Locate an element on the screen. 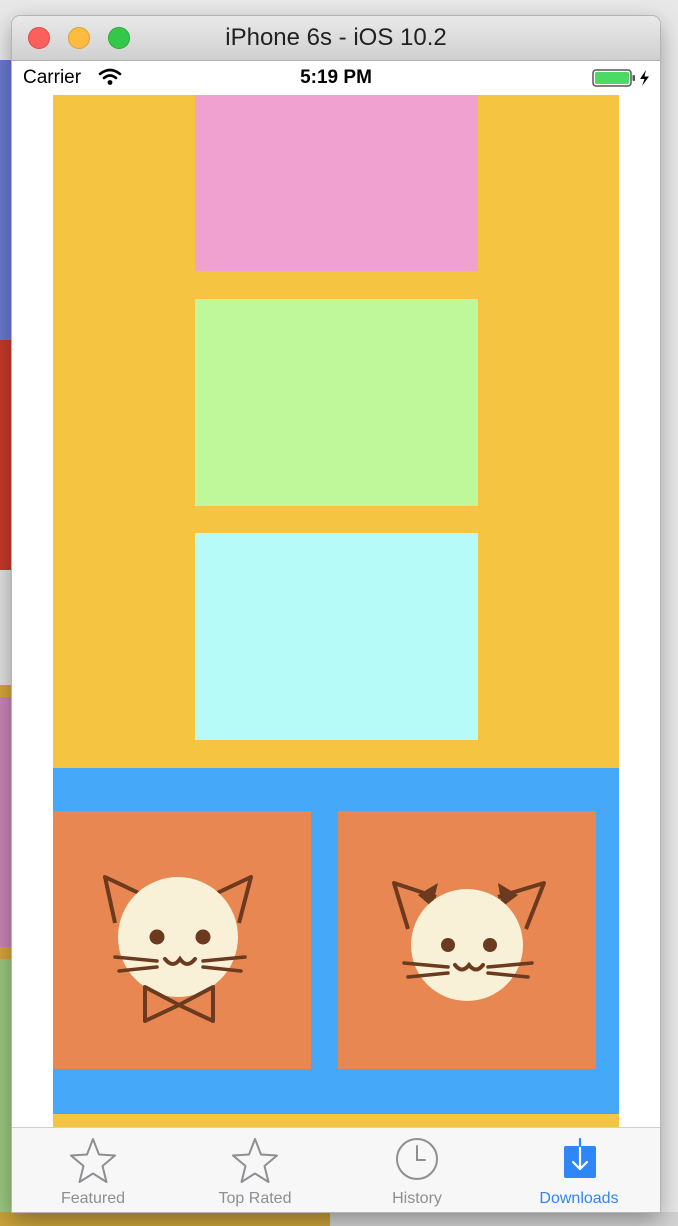 This screenshot has height=1226, width=678. tab-bar: Featured Top Rated History Downloads is located at coordinates (336, 1169).